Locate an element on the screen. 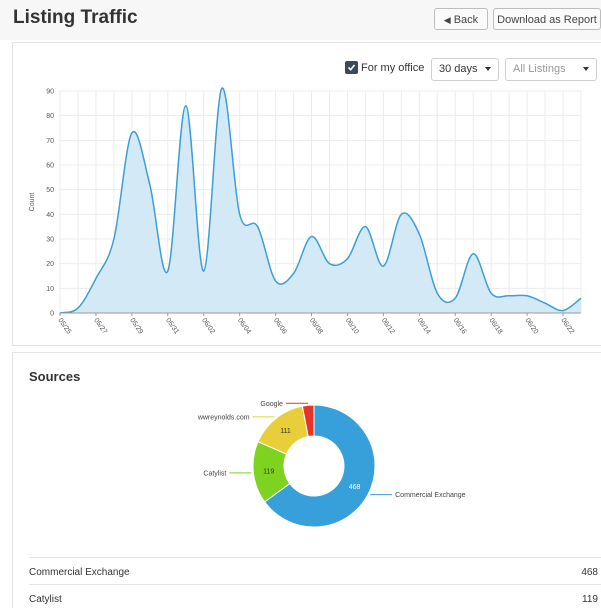 This screenshot has width=601, height=611. donut-category-label: wwreynolds.com is located at coordinates (223, 417).